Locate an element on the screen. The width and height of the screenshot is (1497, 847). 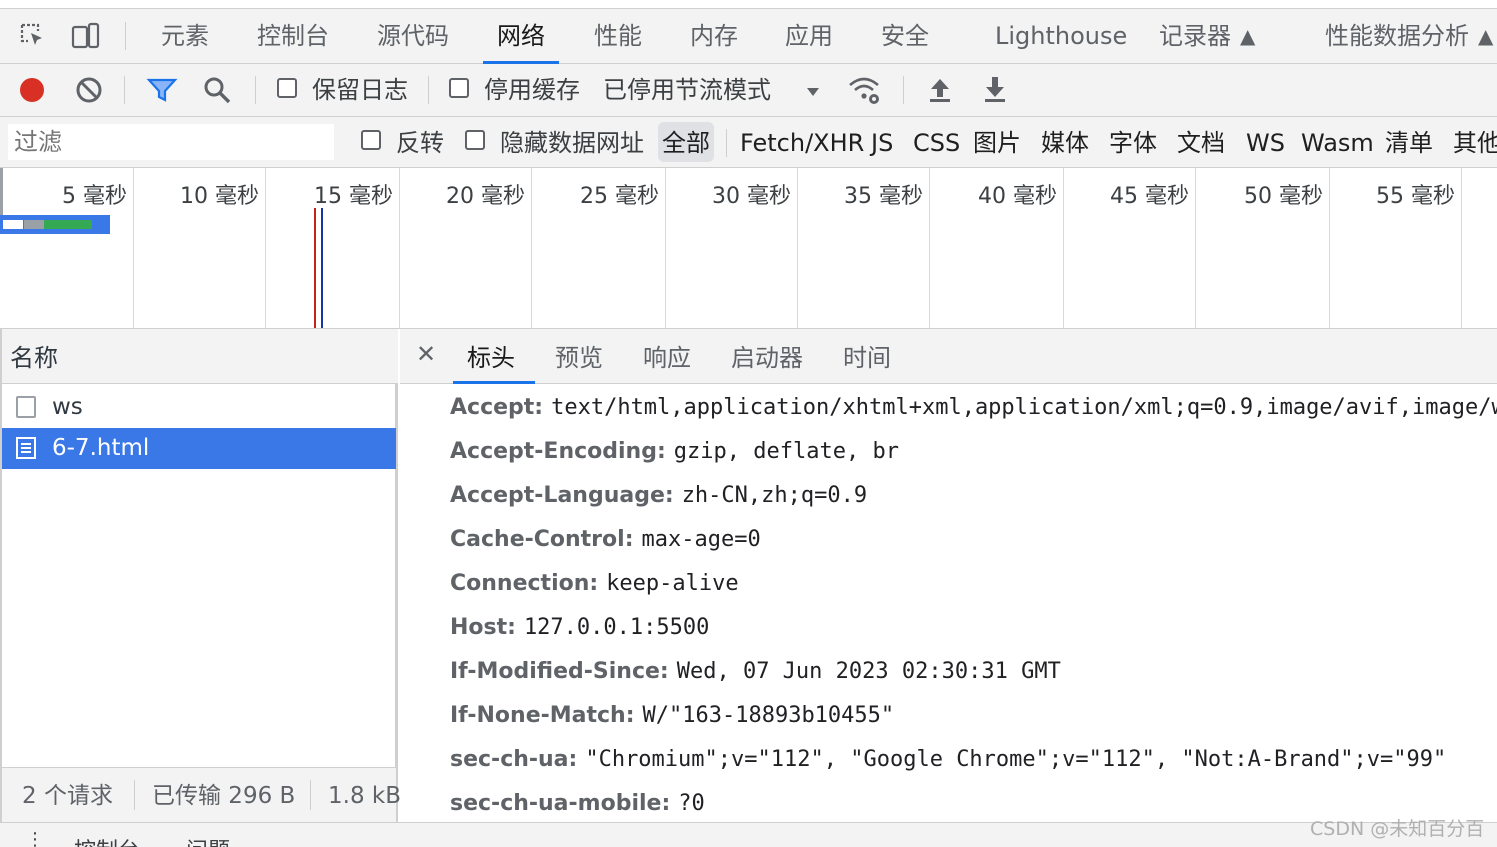
invert-checkbox is located at coordinates (371, 140).